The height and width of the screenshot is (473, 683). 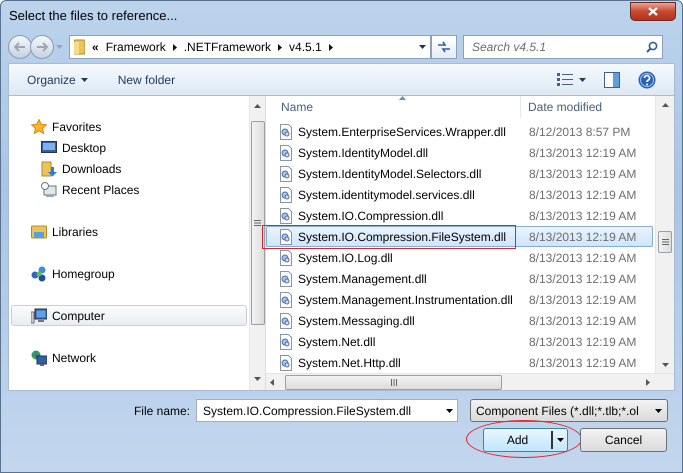 I want to click on nav-item: Favorites, so click(x=129, y=126).